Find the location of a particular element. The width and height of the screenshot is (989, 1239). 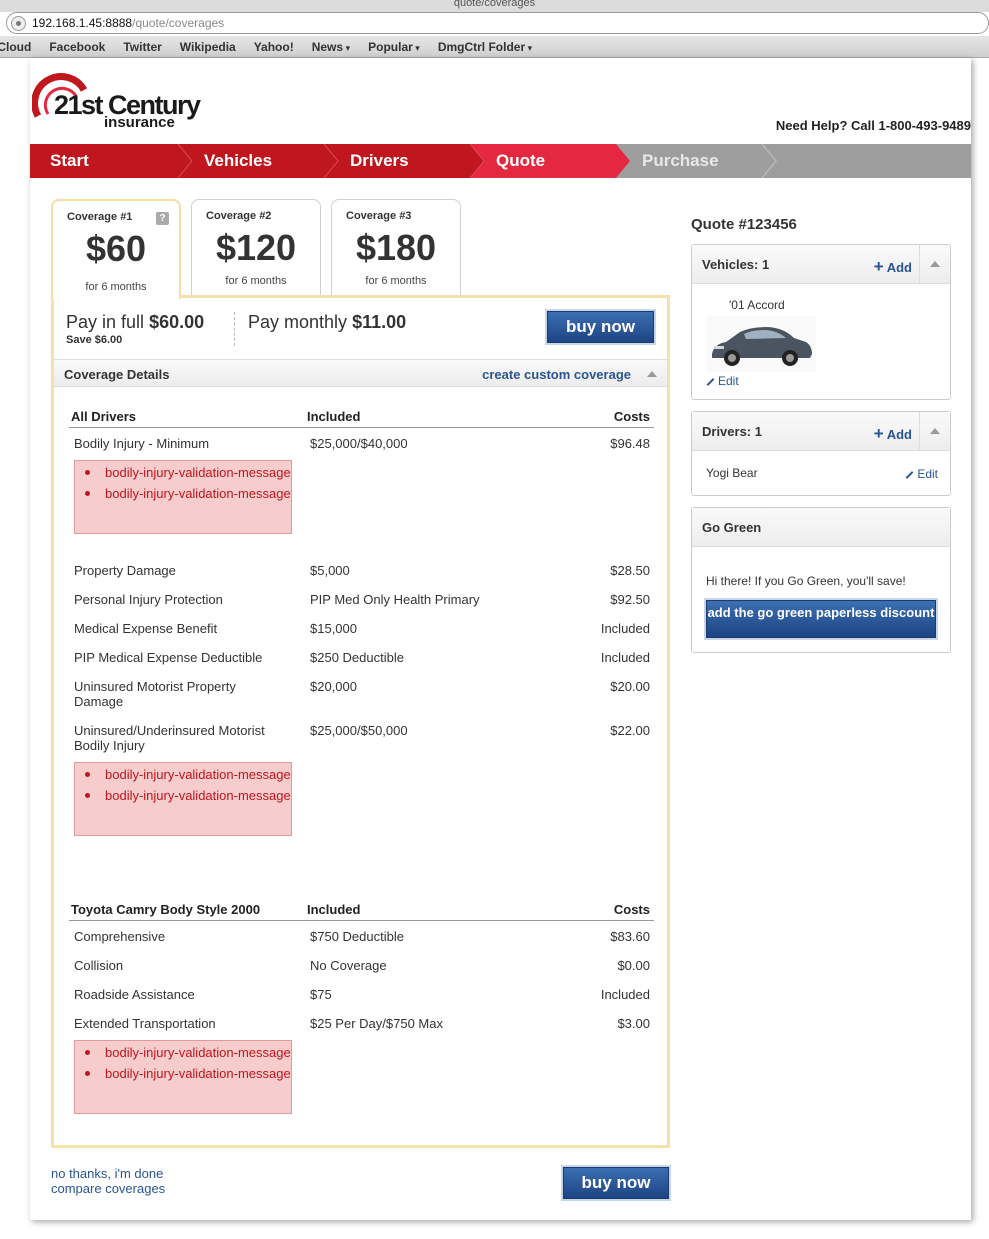

bookmark-popular-menu: Popular is located at coordinates (394, 47).